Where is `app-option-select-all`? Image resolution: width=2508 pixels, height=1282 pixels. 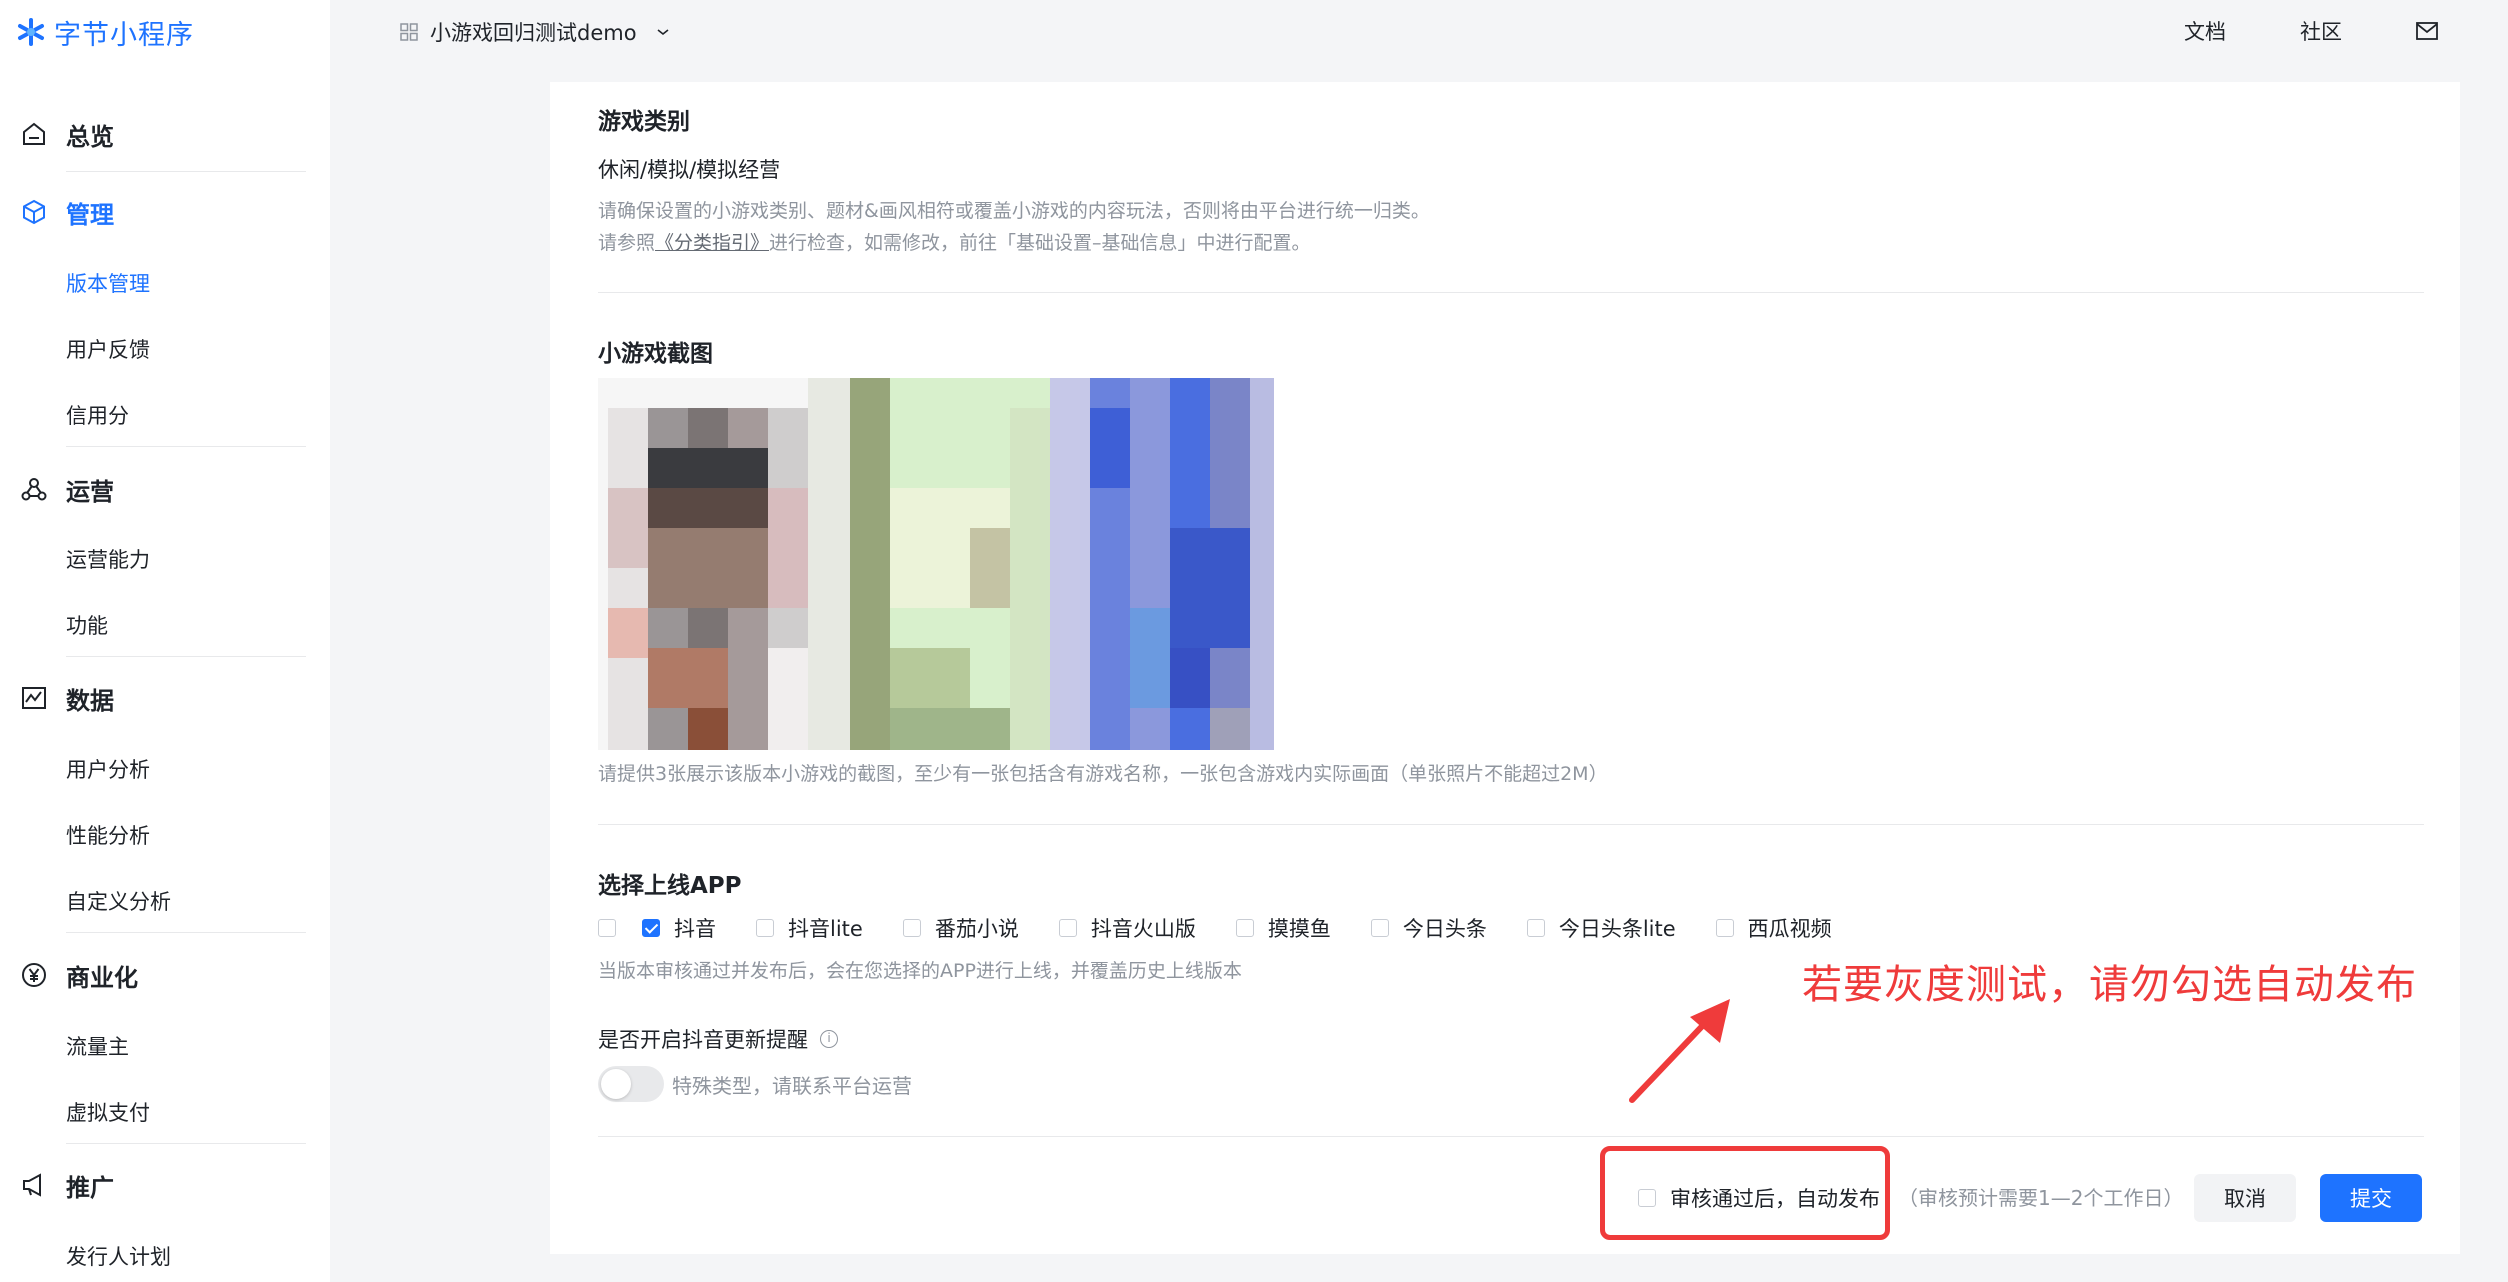
app-option-select-all is located at coordinates (607, 928).